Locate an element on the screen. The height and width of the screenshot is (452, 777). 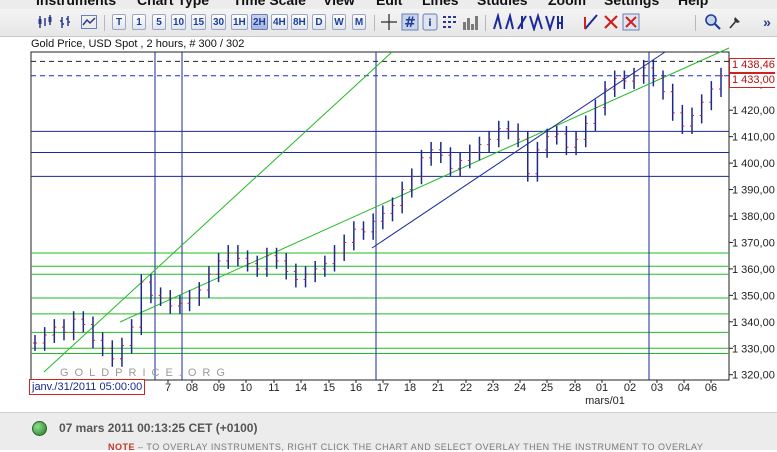
x-tick-label: 03 is located at coordinates (657, 388).